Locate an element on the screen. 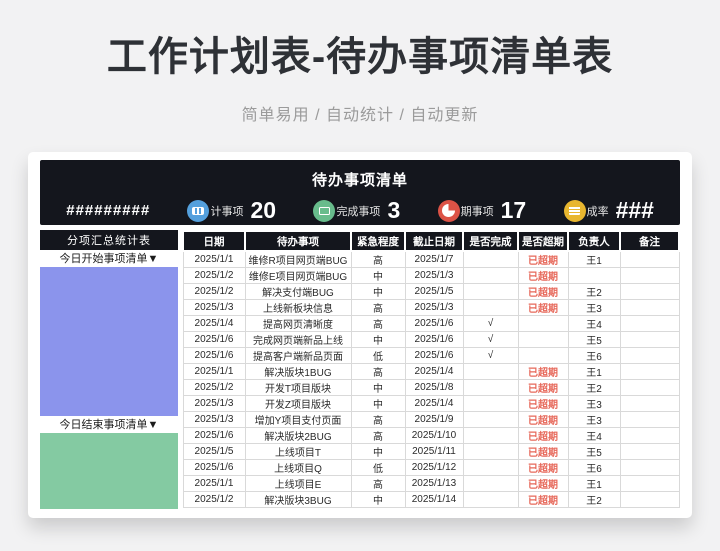  table-cell: 王1 is located at coordinates (594, 371).